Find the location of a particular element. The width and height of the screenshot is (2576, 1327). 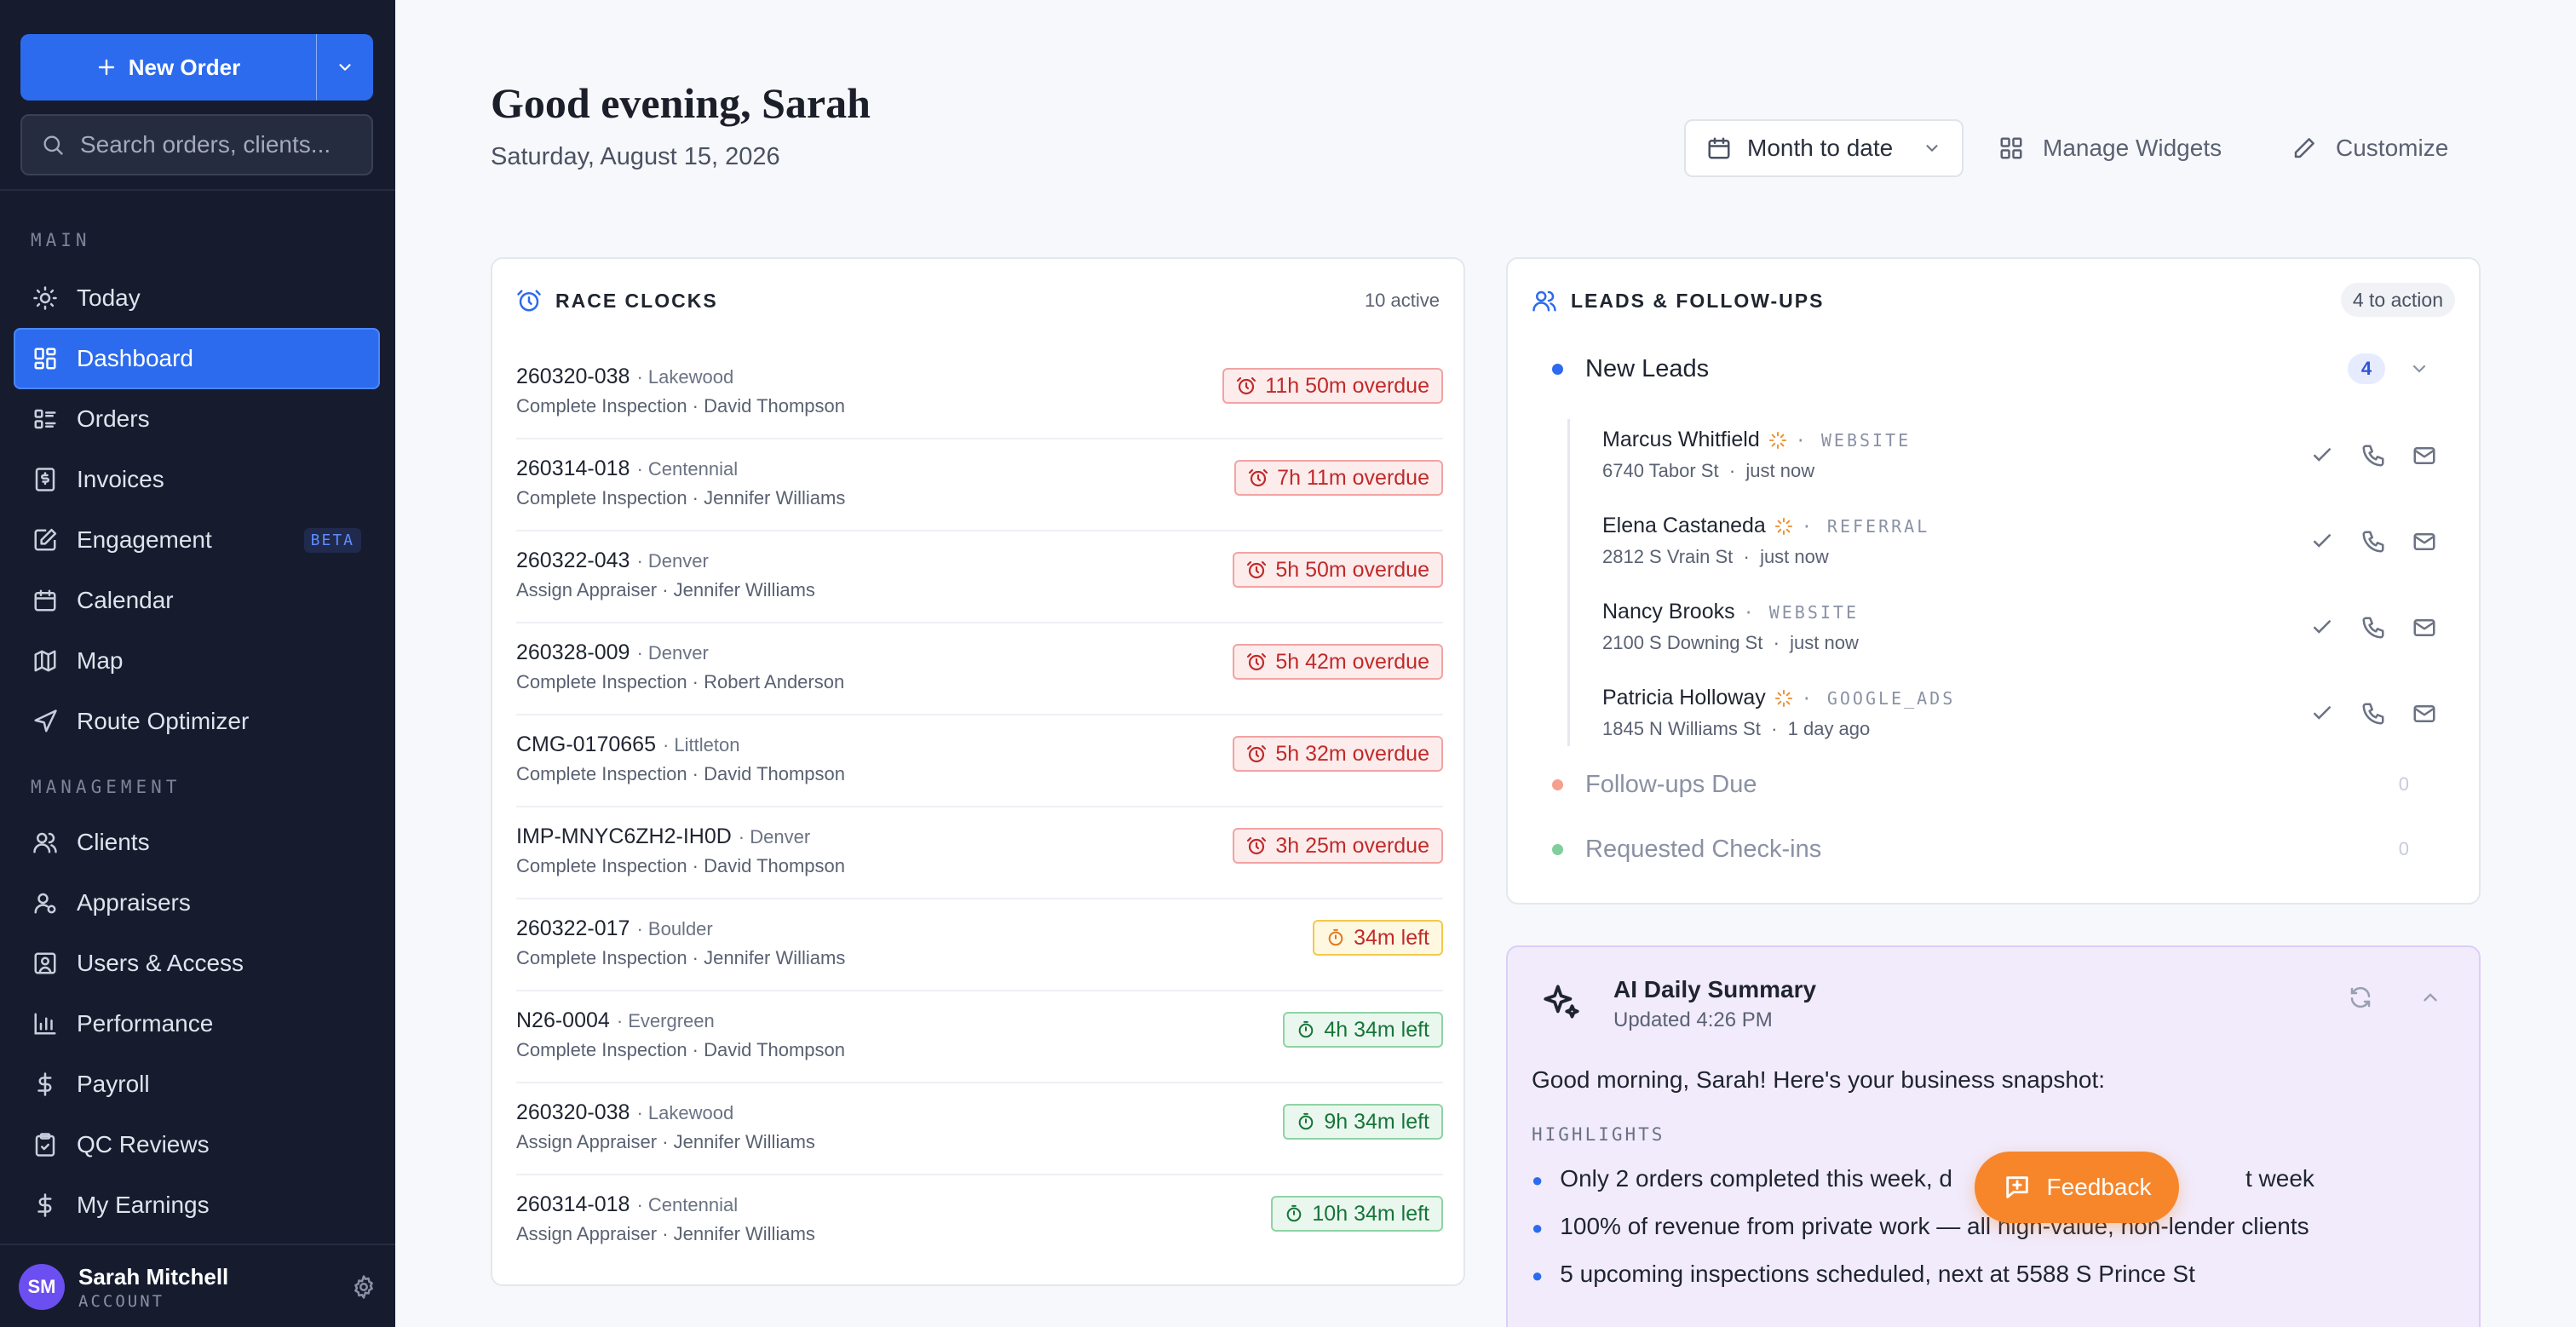

follow-ups-count: 0 is located at coordinates (2404, 784).